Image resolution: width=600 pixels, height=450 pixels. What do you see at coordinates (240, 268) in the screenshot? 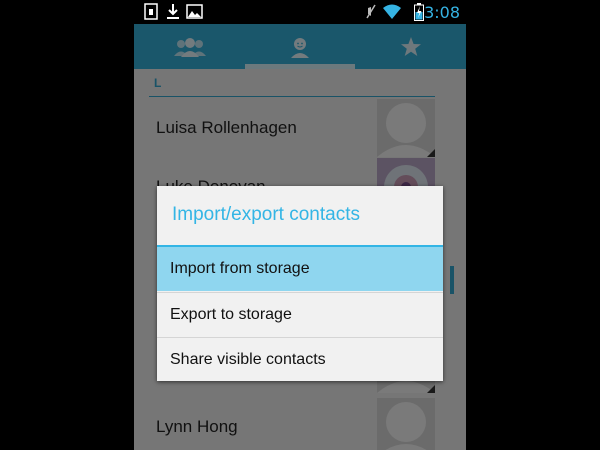
I see `option-label: Import from storage` at bounding box center [240, 268].